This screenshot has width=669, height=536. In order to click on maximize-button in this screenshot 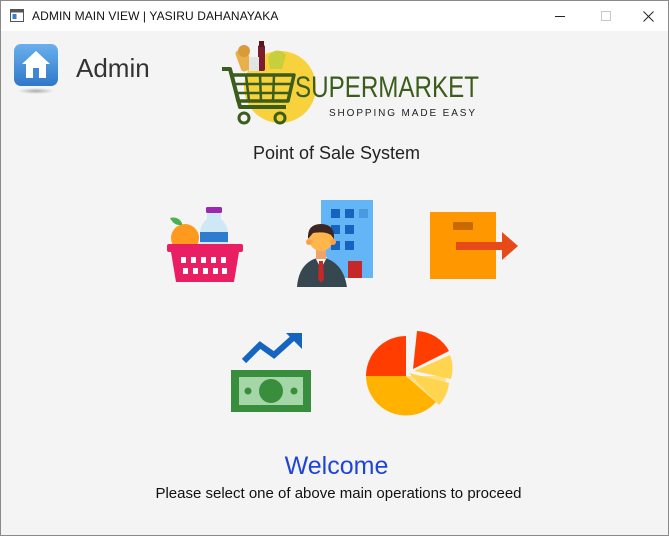, I will do `click(606, 16)`.